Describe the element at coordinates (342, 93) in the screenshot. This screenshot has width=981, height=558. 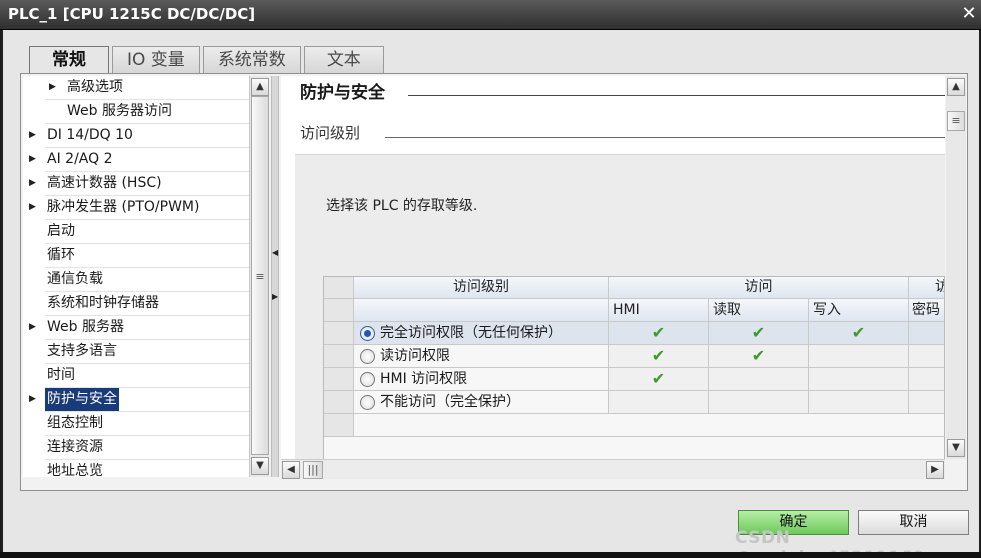
I see `section-title: 防护与安全` at that location.